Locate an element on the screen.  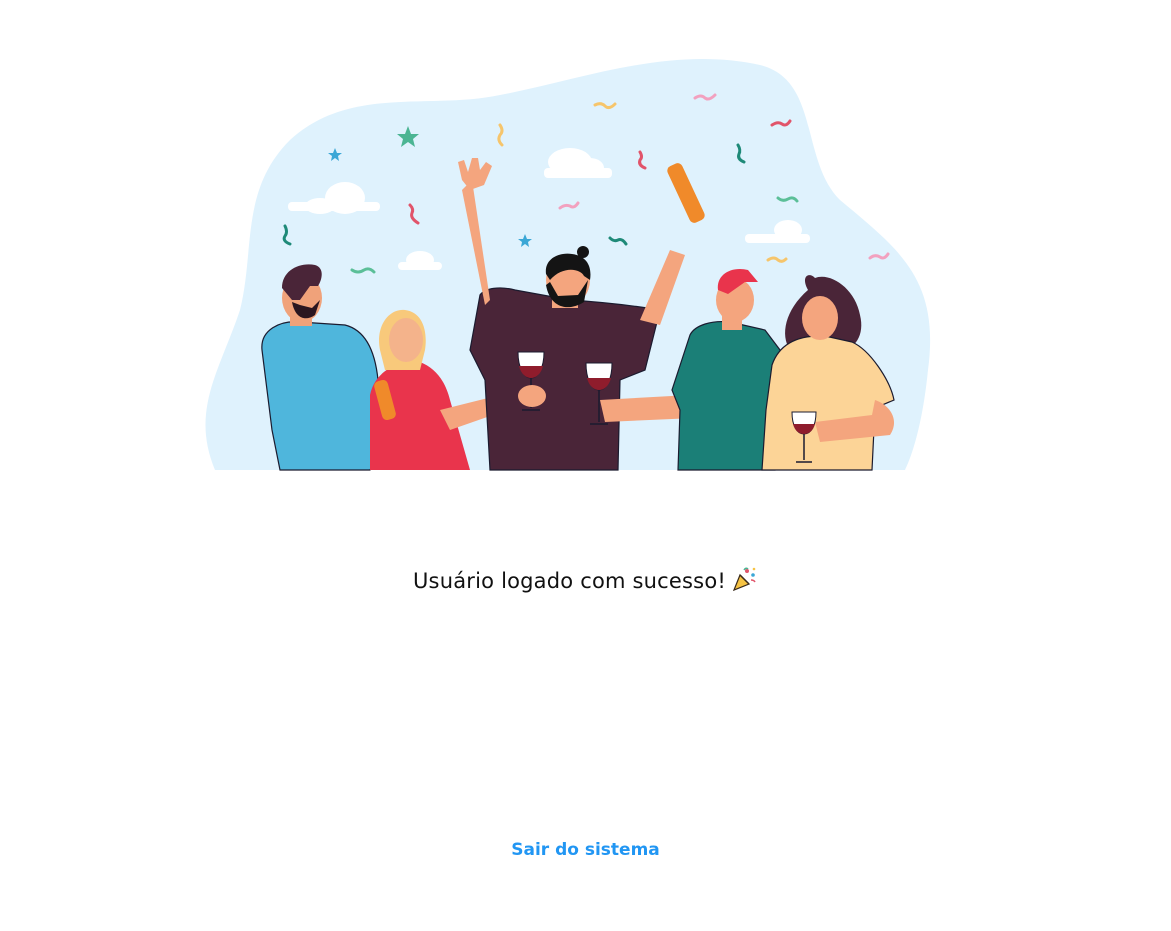
party-popper-icon is located at coordinates (745, 581).